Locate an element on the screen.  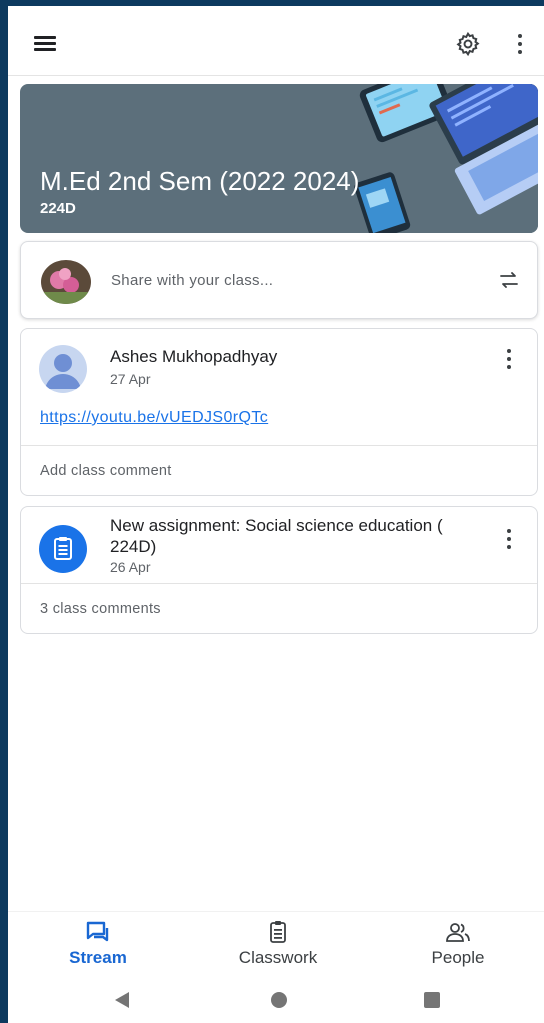
post-author: Ashes Mukhopadhyay is located at coordinates (194, 356).